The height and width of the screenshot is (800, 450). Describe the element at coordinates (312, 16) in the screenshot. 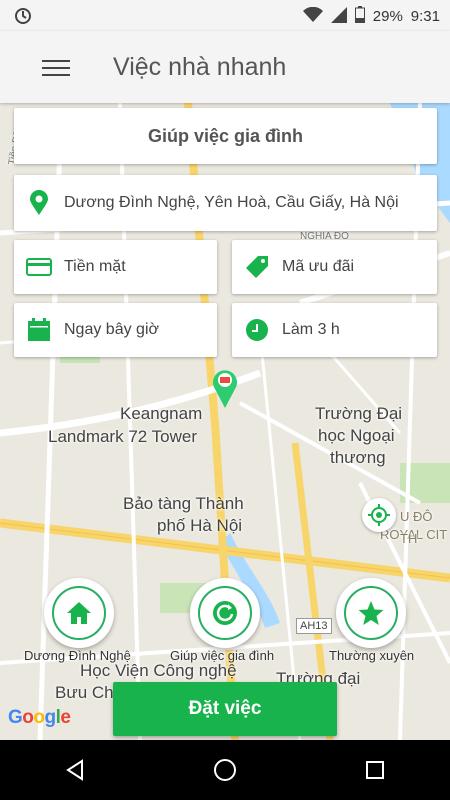

I see `wifi-icon` at that location.